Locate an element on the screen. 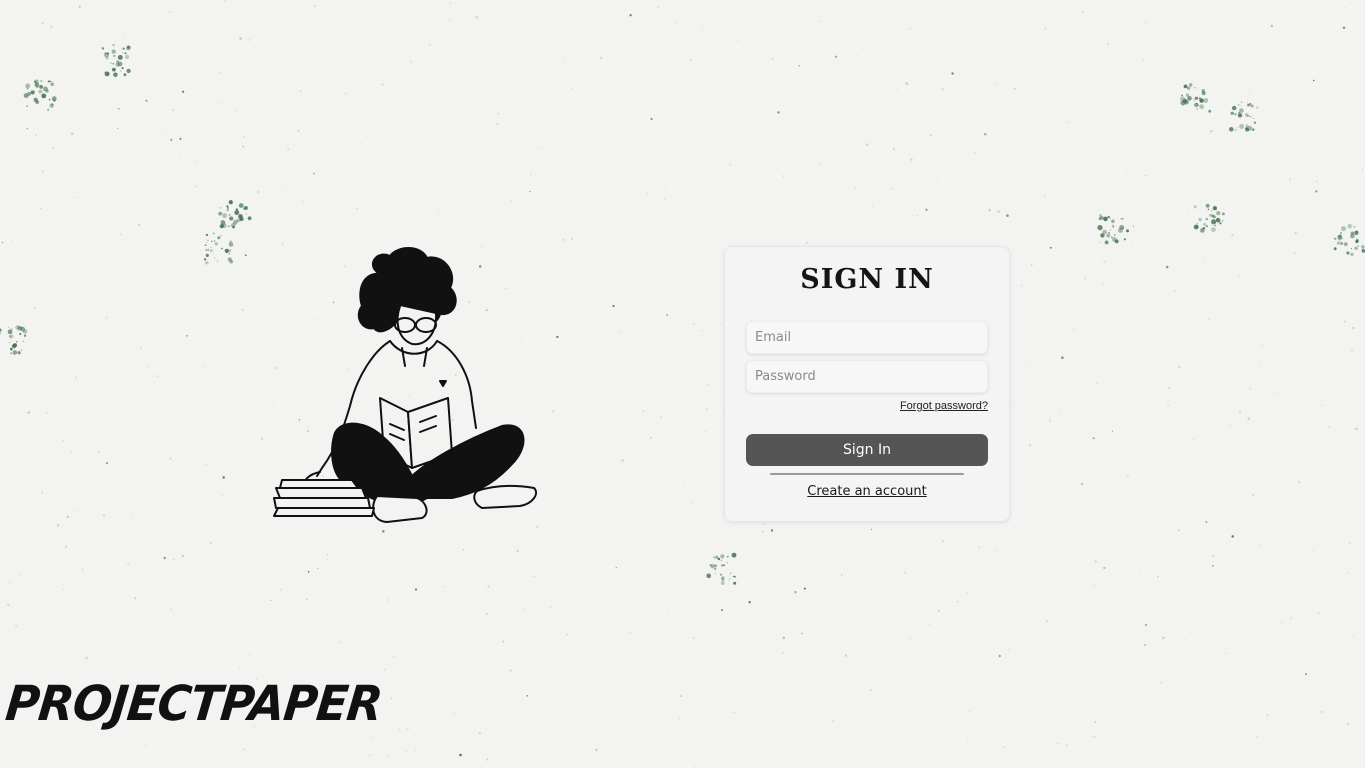 The height and width of the screenshot is (768, 1365). create-account-link: Create an account is located at coordinates (867, 491).